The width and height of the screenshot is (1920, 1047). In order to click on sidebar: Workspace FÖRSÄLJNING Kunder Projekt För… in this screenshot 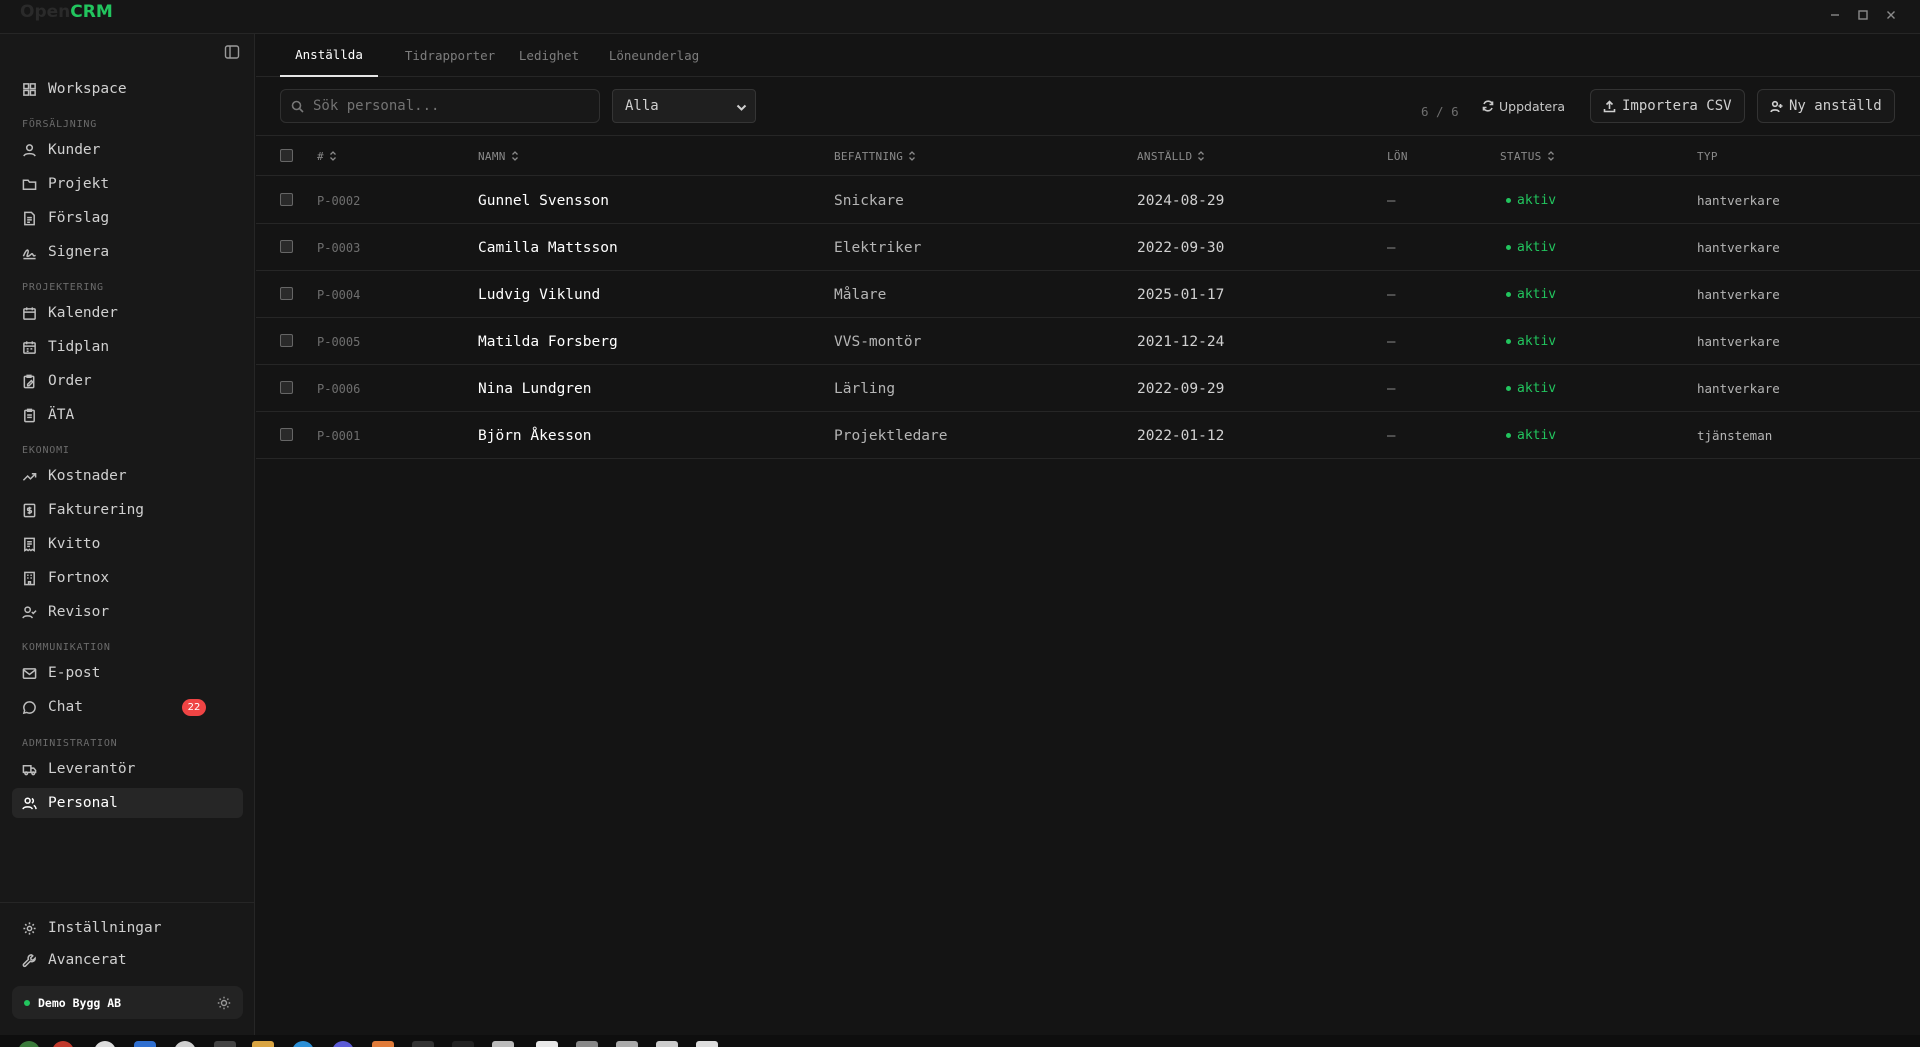, I will do `click(127, 534)`.